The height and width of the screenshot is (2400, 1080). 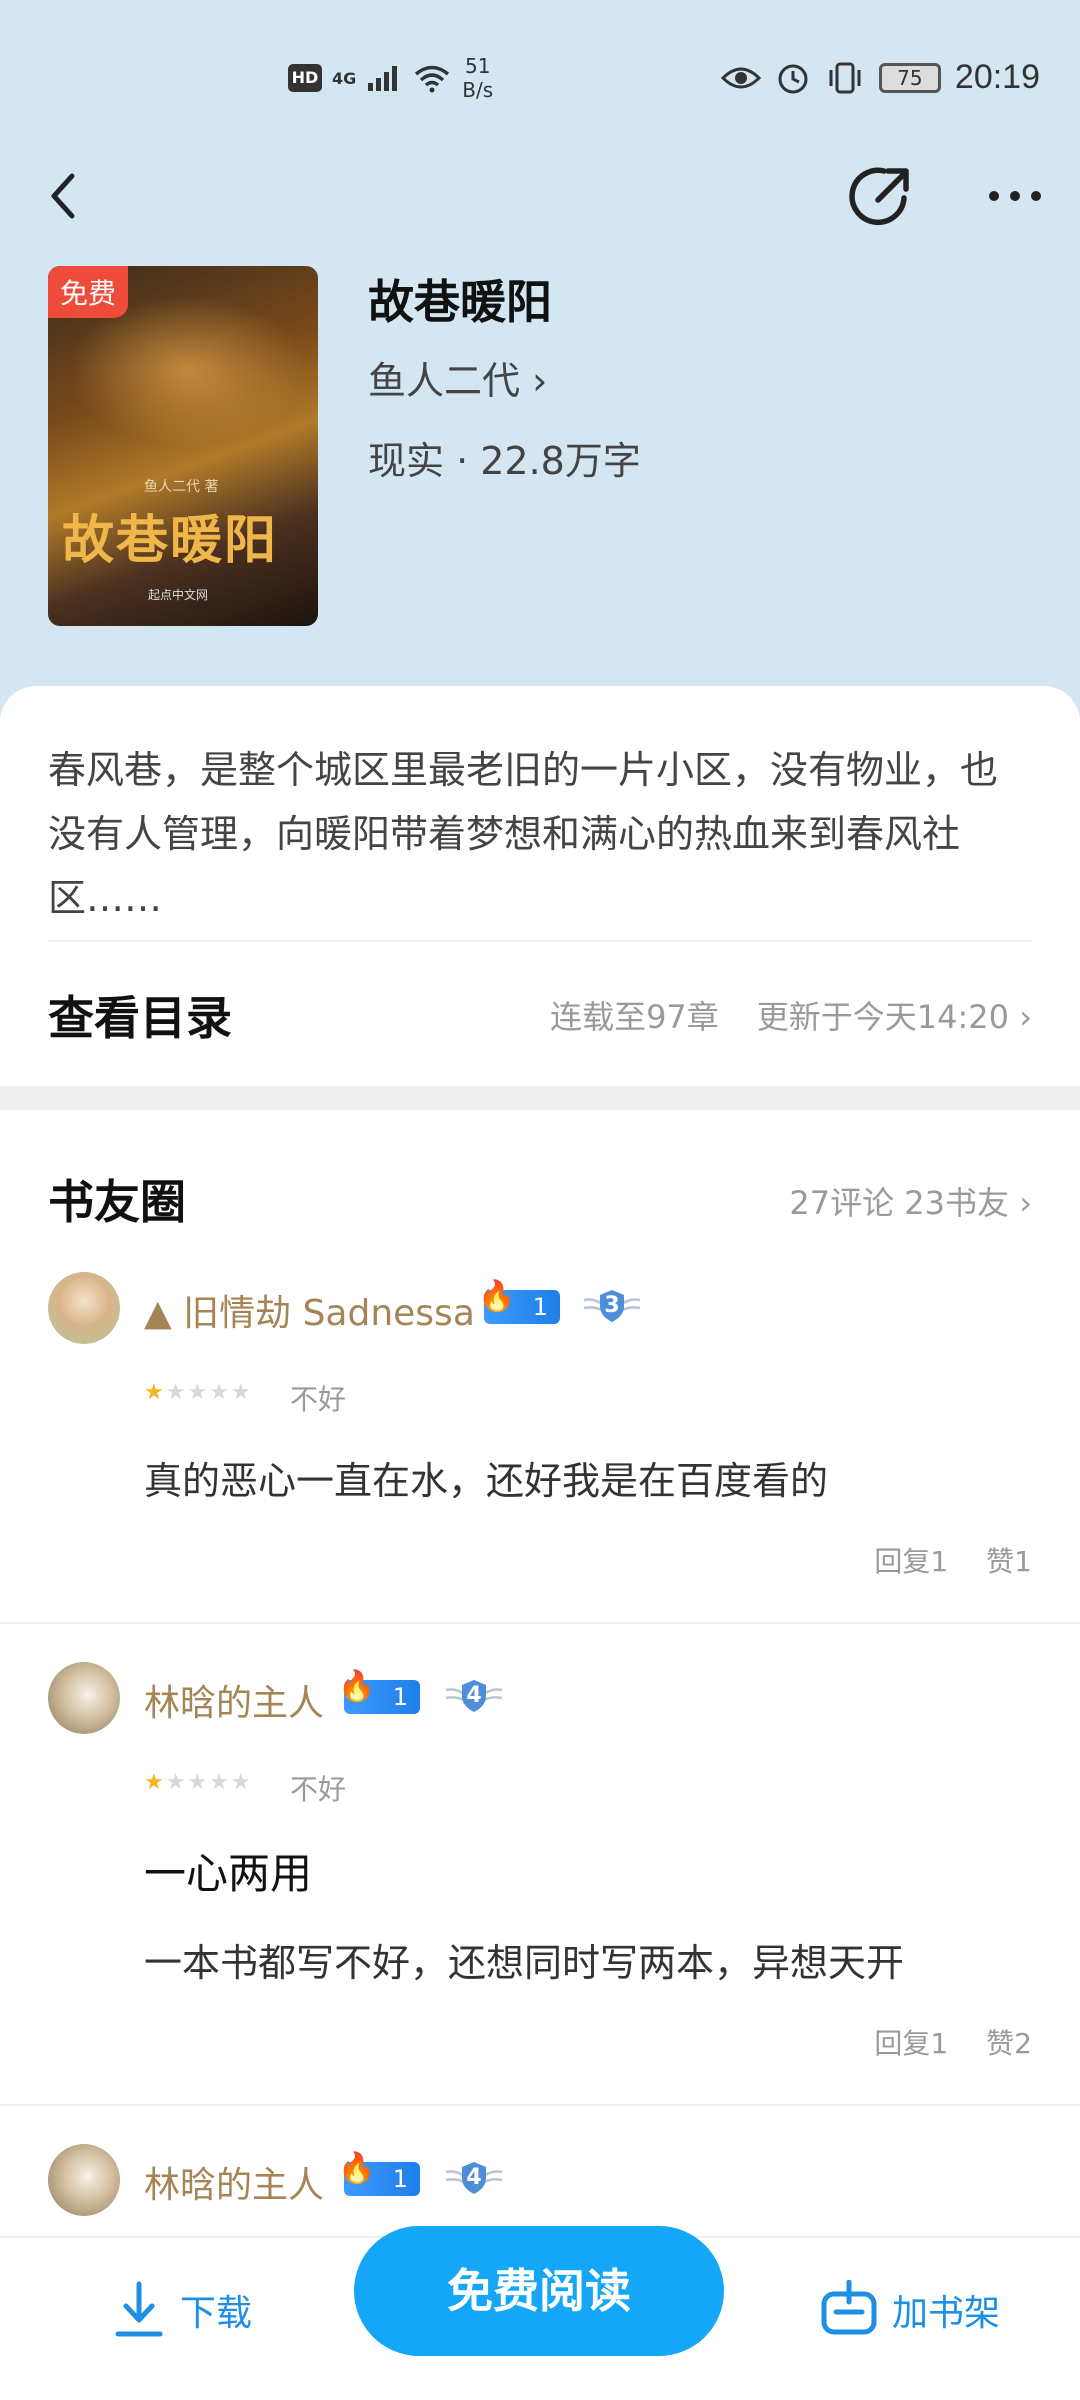 What do you see at coordinates (486, 1481) in the screenshot?
I see `comment-text: 真的恶心一直在水，还好我是在百度看的` at bounding box center [486, 1481].